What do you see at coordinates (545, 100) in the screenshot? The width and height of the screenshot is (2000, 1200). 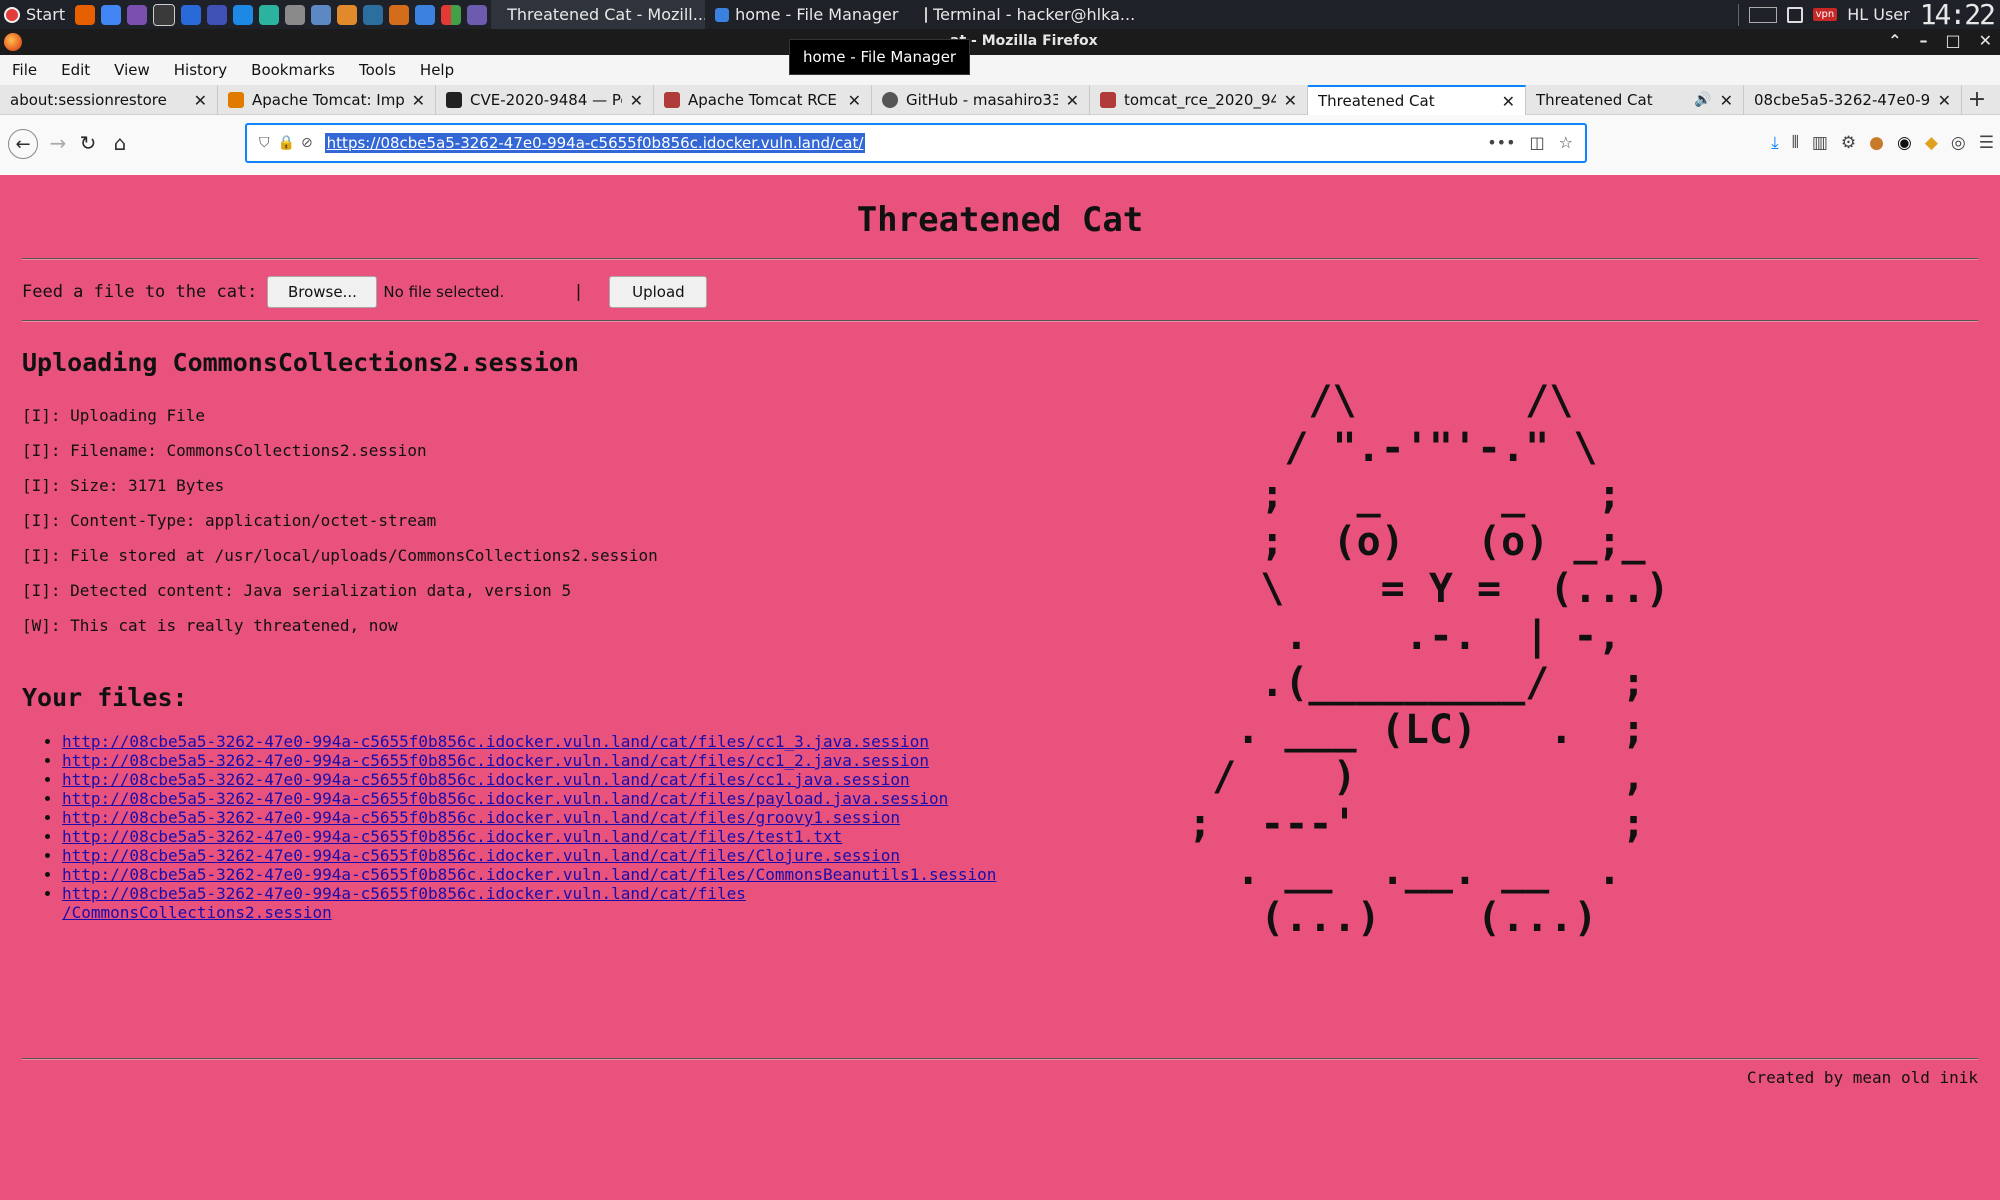 I see `tab-cve-2020-9484: CVE-2020-9484 — Per ✕` at bounding box center [545, 100].